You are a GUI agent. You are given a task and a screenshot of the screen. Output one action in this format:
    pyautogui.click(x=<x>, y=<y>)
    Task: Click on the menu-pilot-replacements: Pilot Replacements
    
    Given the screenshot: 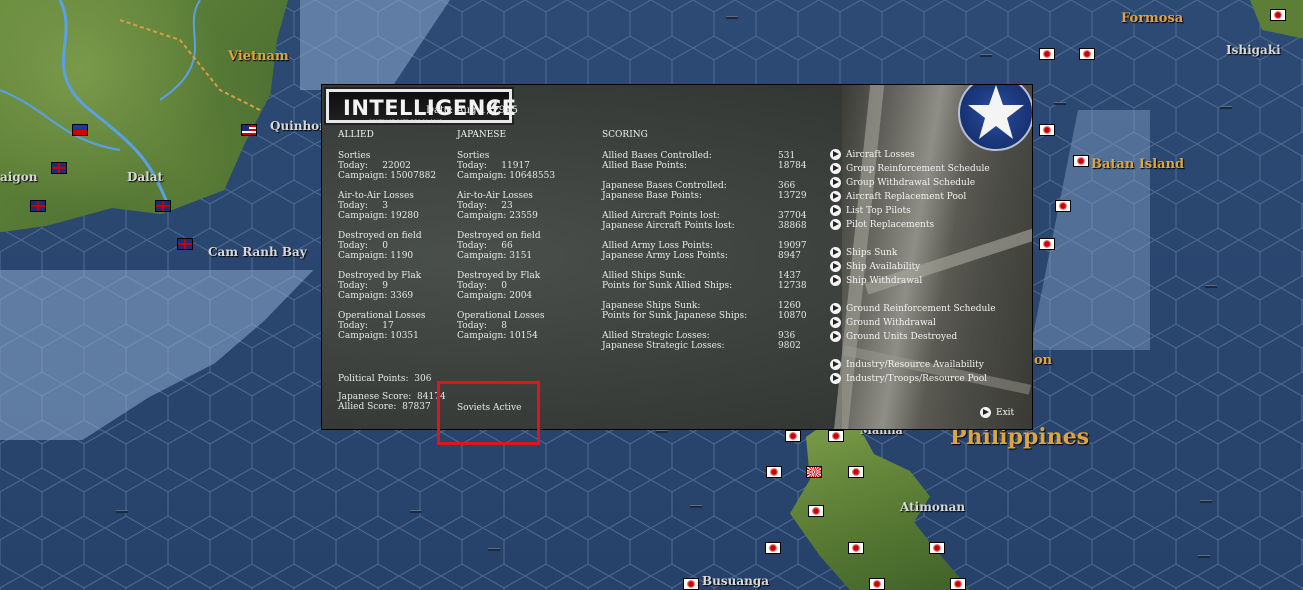 What is the action you would take?
    pyautogui.click(x=882, y=224)
    